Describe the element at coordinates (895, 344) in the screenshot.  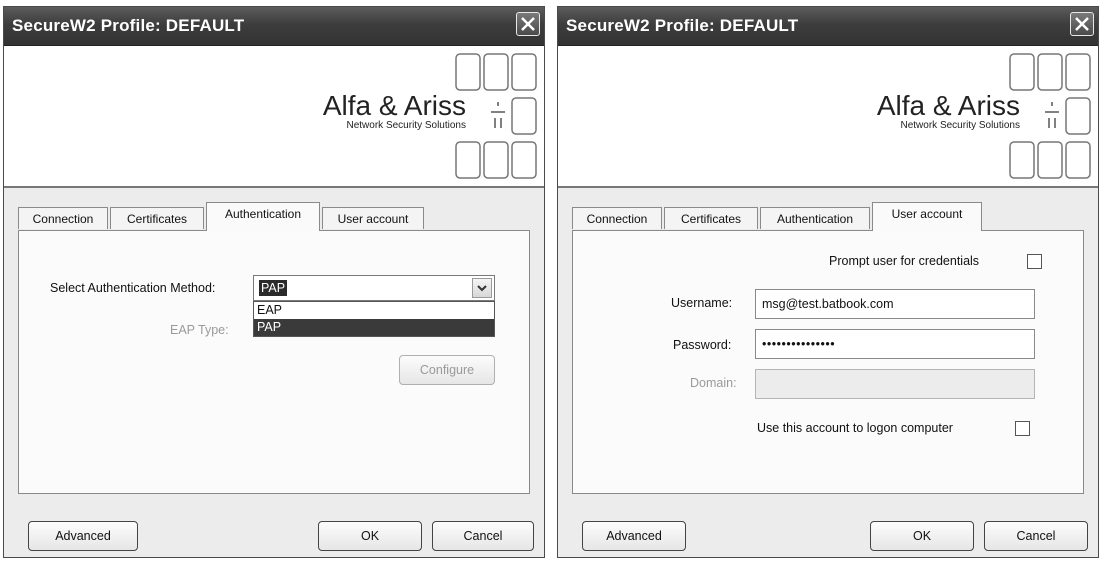
I see `password-input: •••••••••••••••` at that location.